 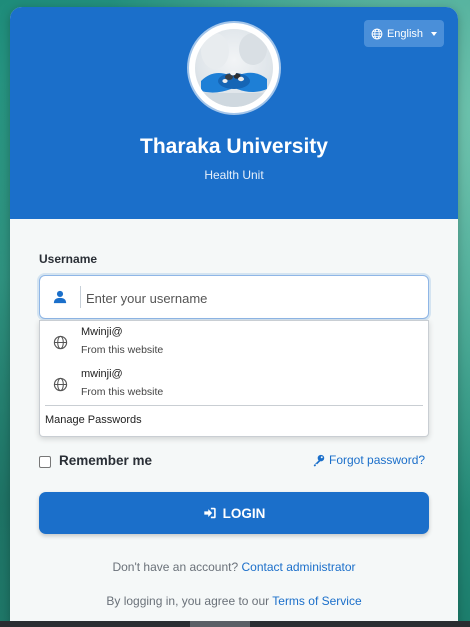 I want to click on autofill-item-2: mwinji@ From this website, so click(x=234, y=384).